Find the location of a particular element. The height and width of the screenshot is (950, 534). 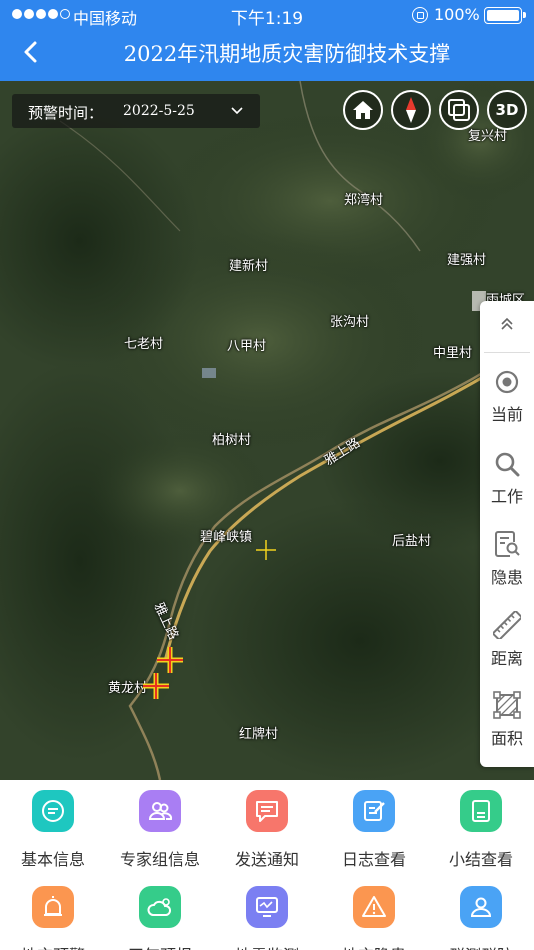

grid-item-send-notice: 发送通知 is located at coordinates (267, 830).